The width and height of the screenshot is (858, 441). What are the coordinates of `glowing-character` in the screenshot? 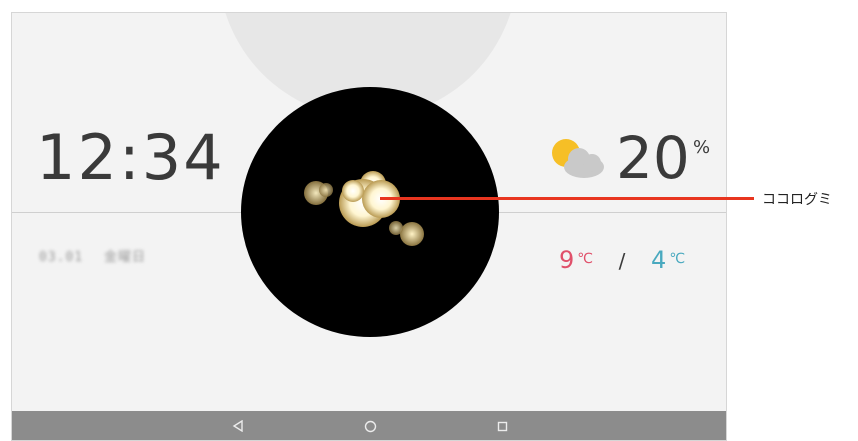 It's located at (364, 208).